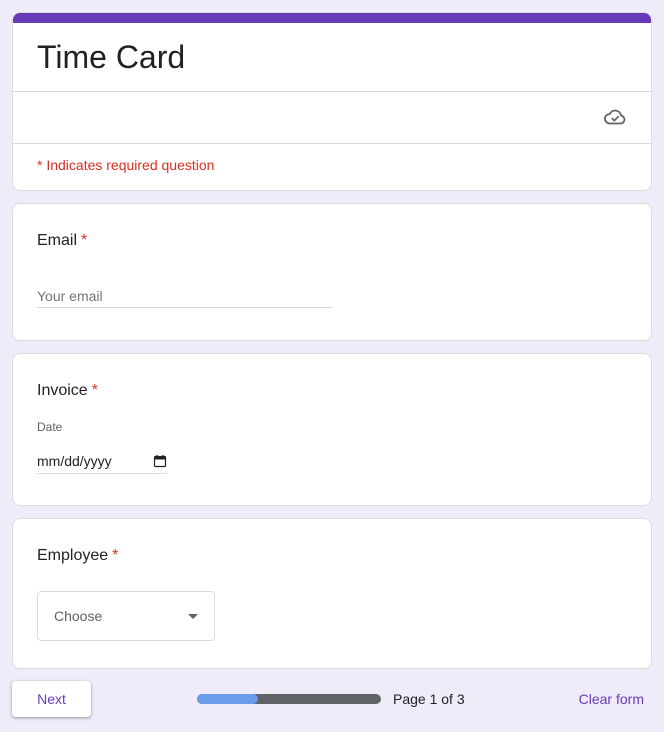 The image size is (664, 732). I want to click on question-label: Email, so click(57, 240).